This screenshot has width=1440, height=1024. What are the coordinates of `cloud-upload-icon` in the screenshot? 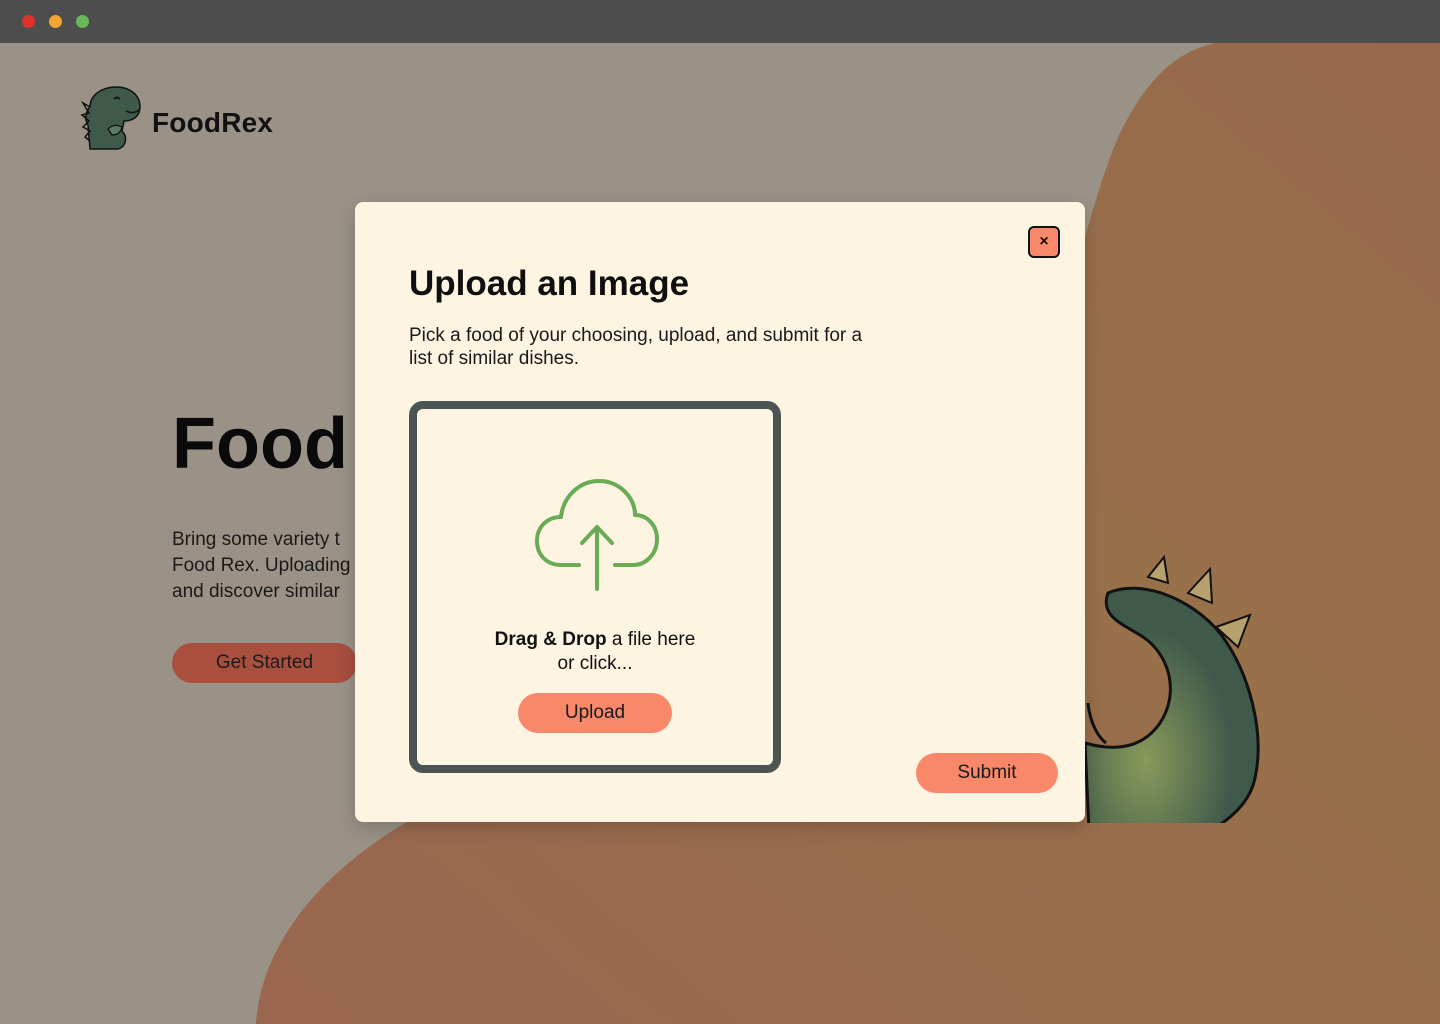 It's located at (597, 535).